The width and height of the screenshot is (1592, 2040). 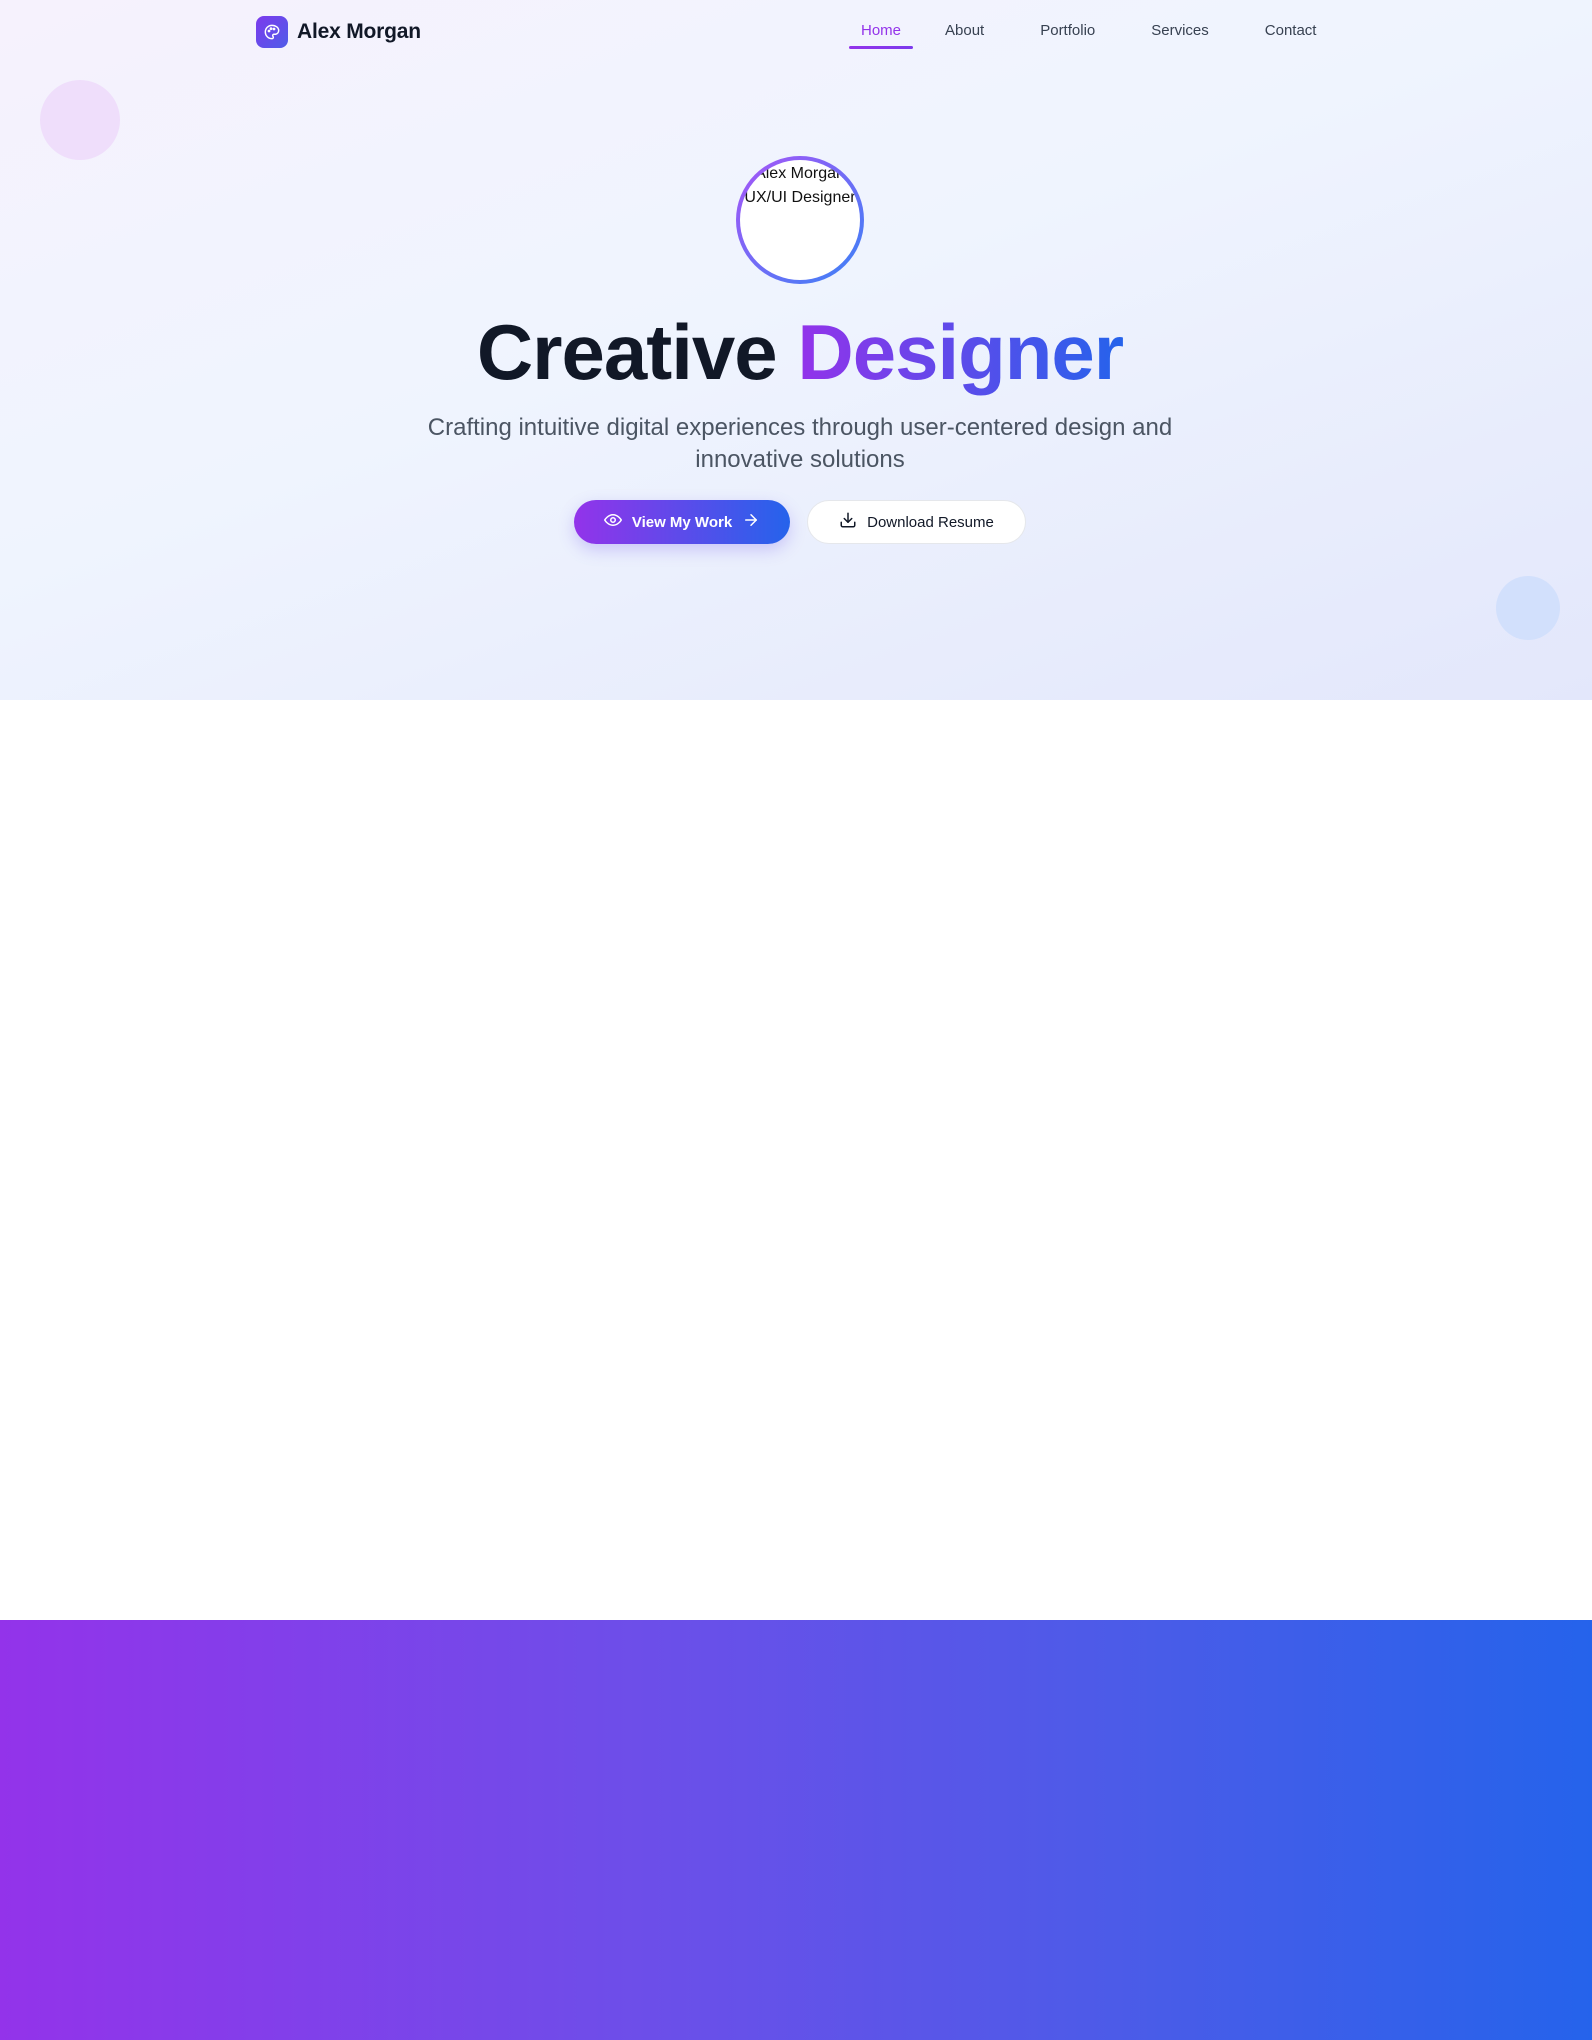 I want to click on view-my-work-button: View My Work, so click(x=682, y=522).